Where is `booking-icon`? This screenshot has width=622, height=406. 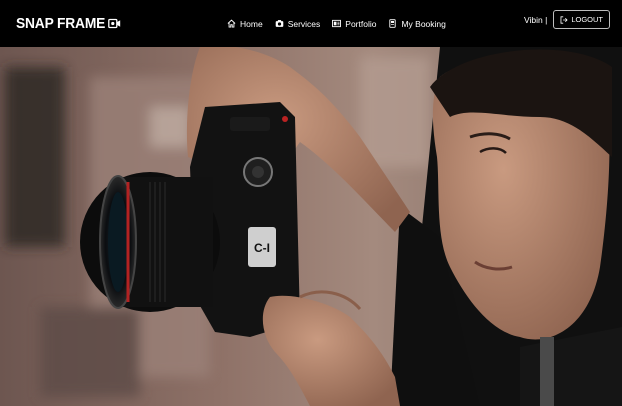 booking-icon is located at coordinates (393, 23).